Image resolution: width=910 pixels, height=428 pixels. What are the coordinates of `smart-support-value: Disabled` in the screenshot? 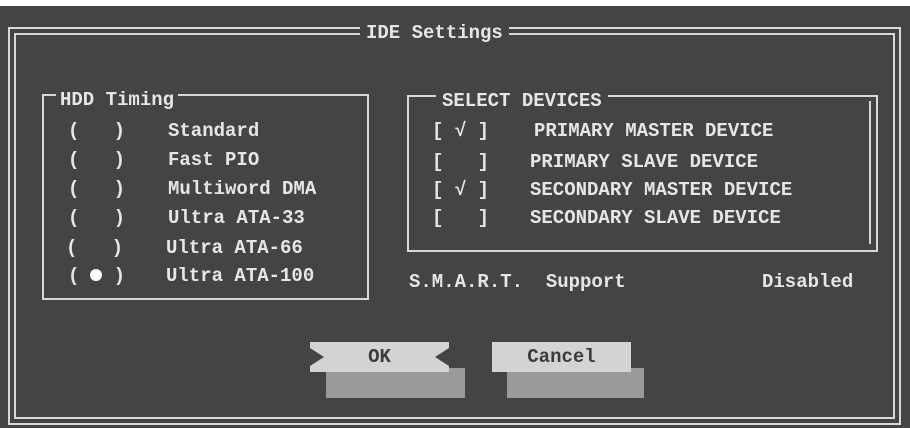 It's located at (807, 282).